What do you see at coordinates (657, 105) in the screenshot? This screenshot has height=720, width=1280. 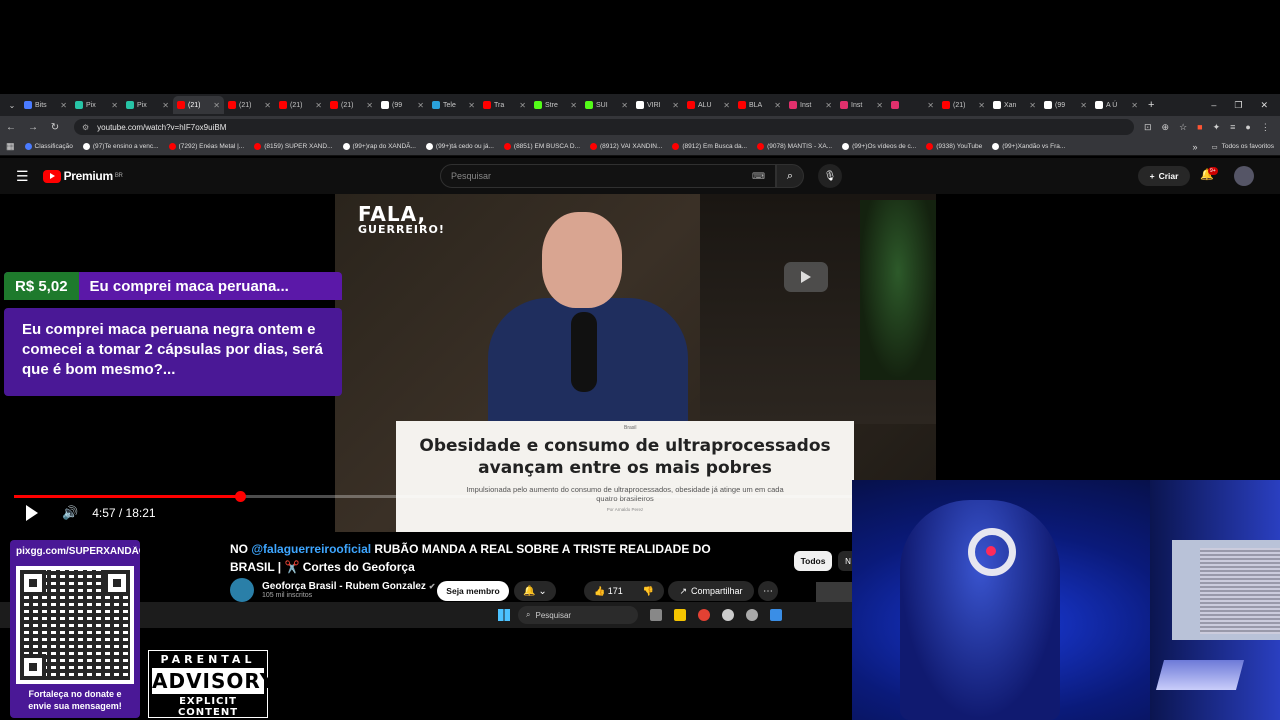 I see `browser-tab: VIRI ✕` at bounding box center [657, 105].